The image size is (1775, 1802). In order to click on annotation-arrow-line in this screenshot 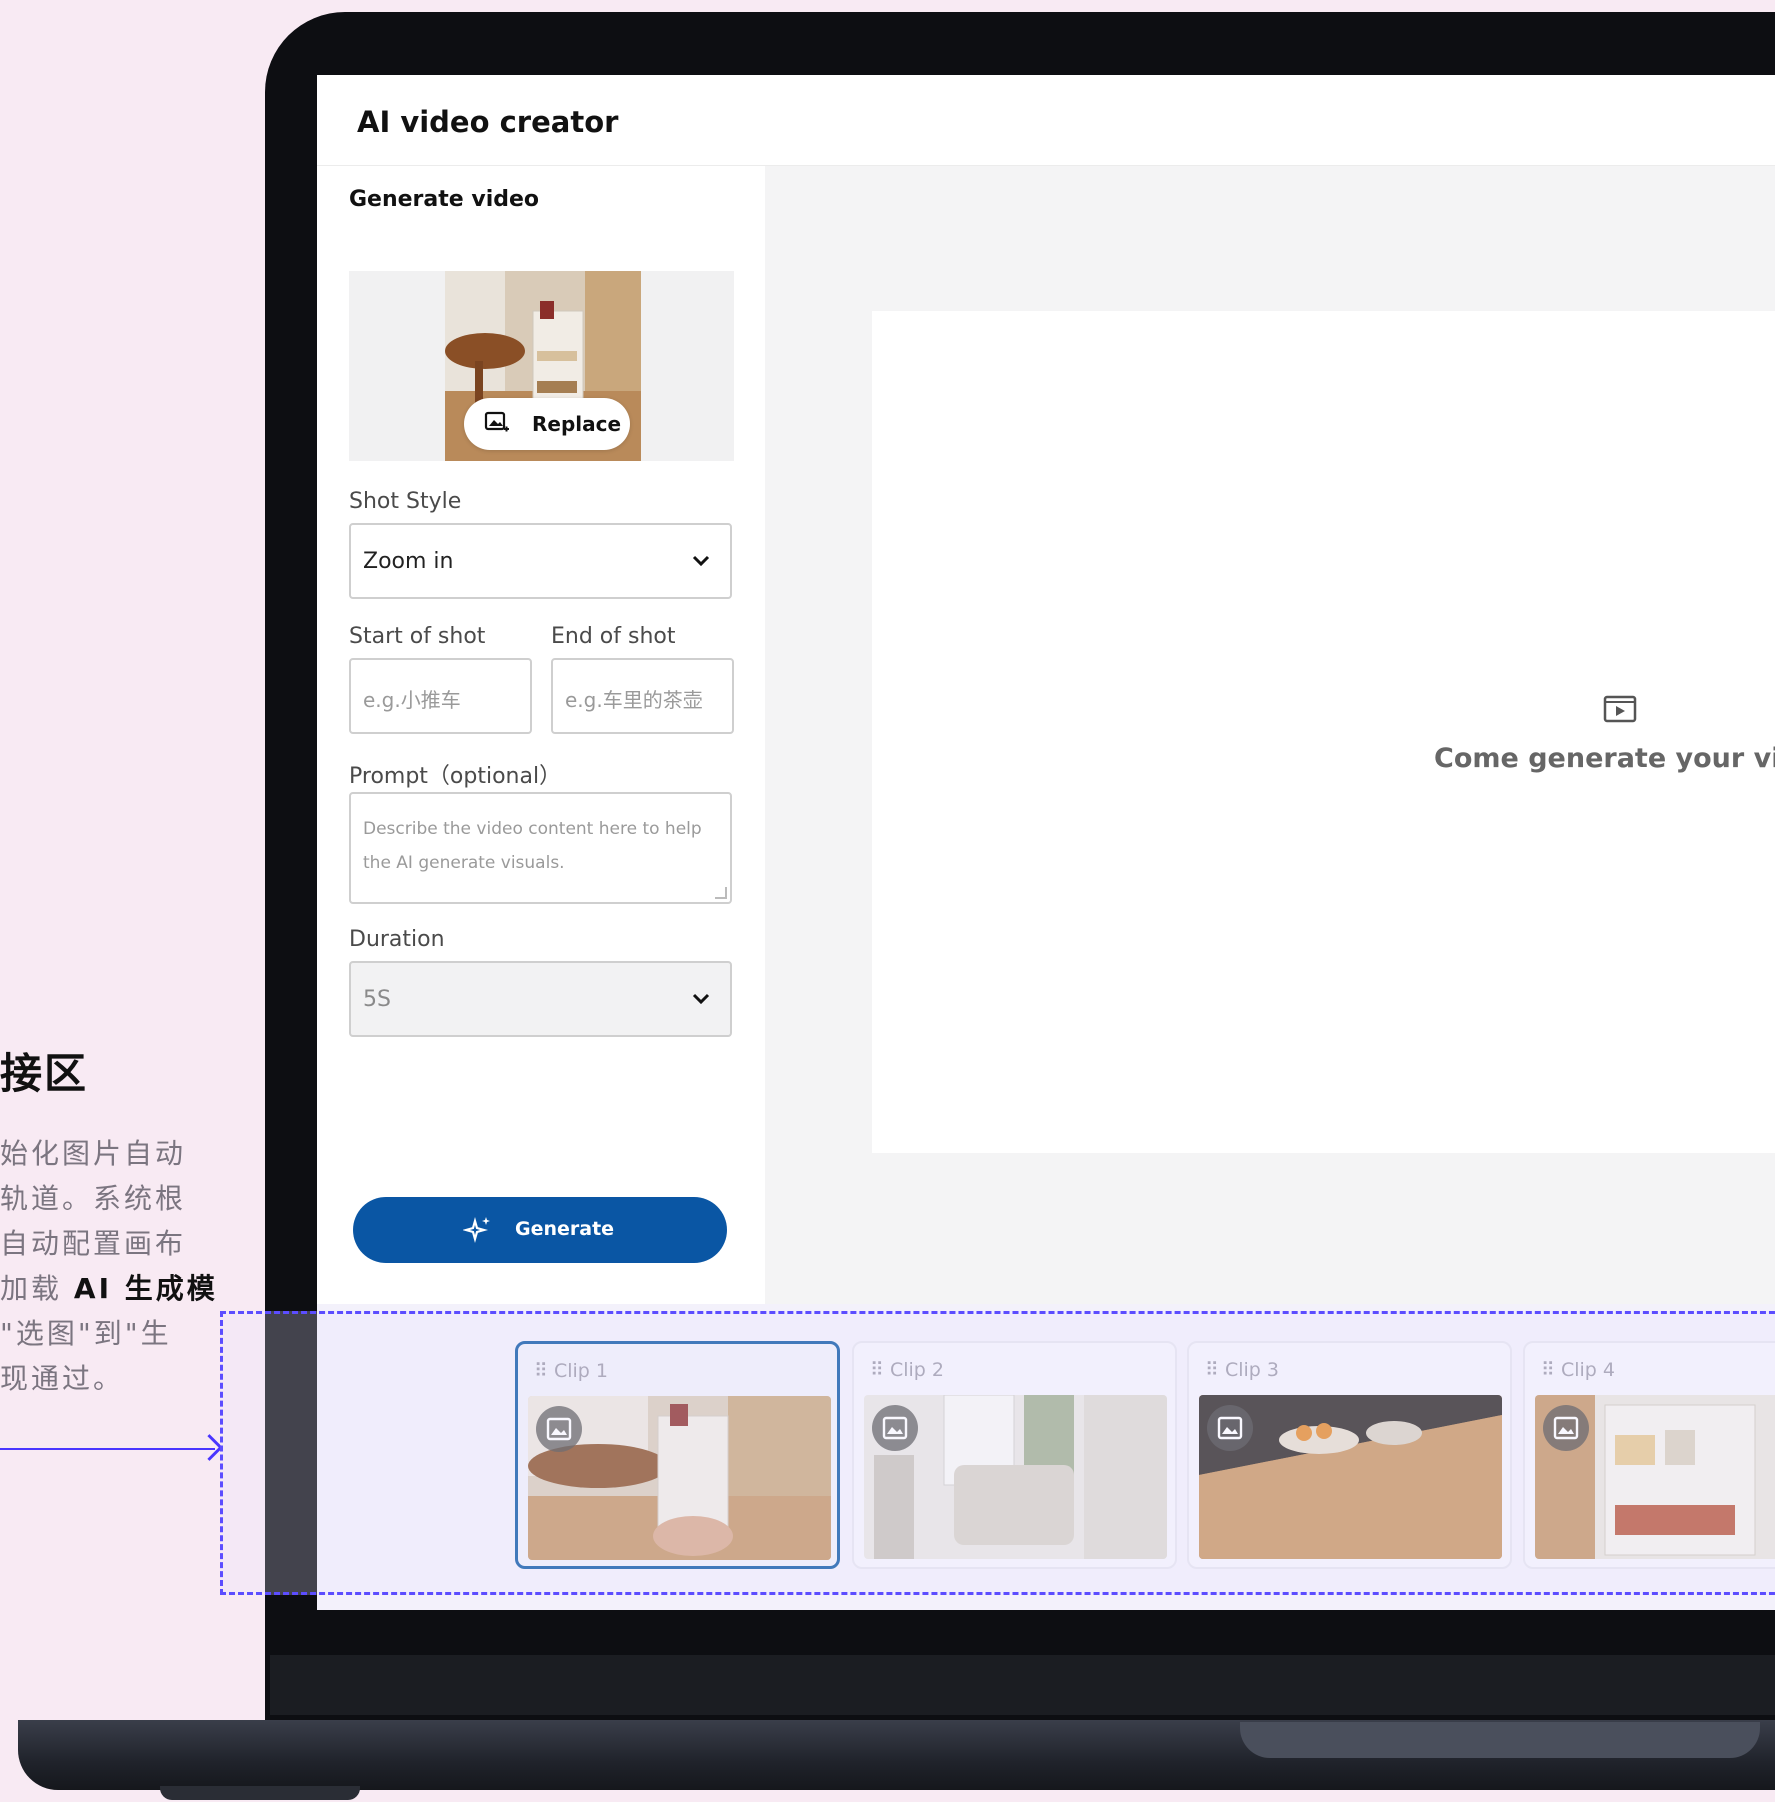, I will do `click(107, 1449)`.